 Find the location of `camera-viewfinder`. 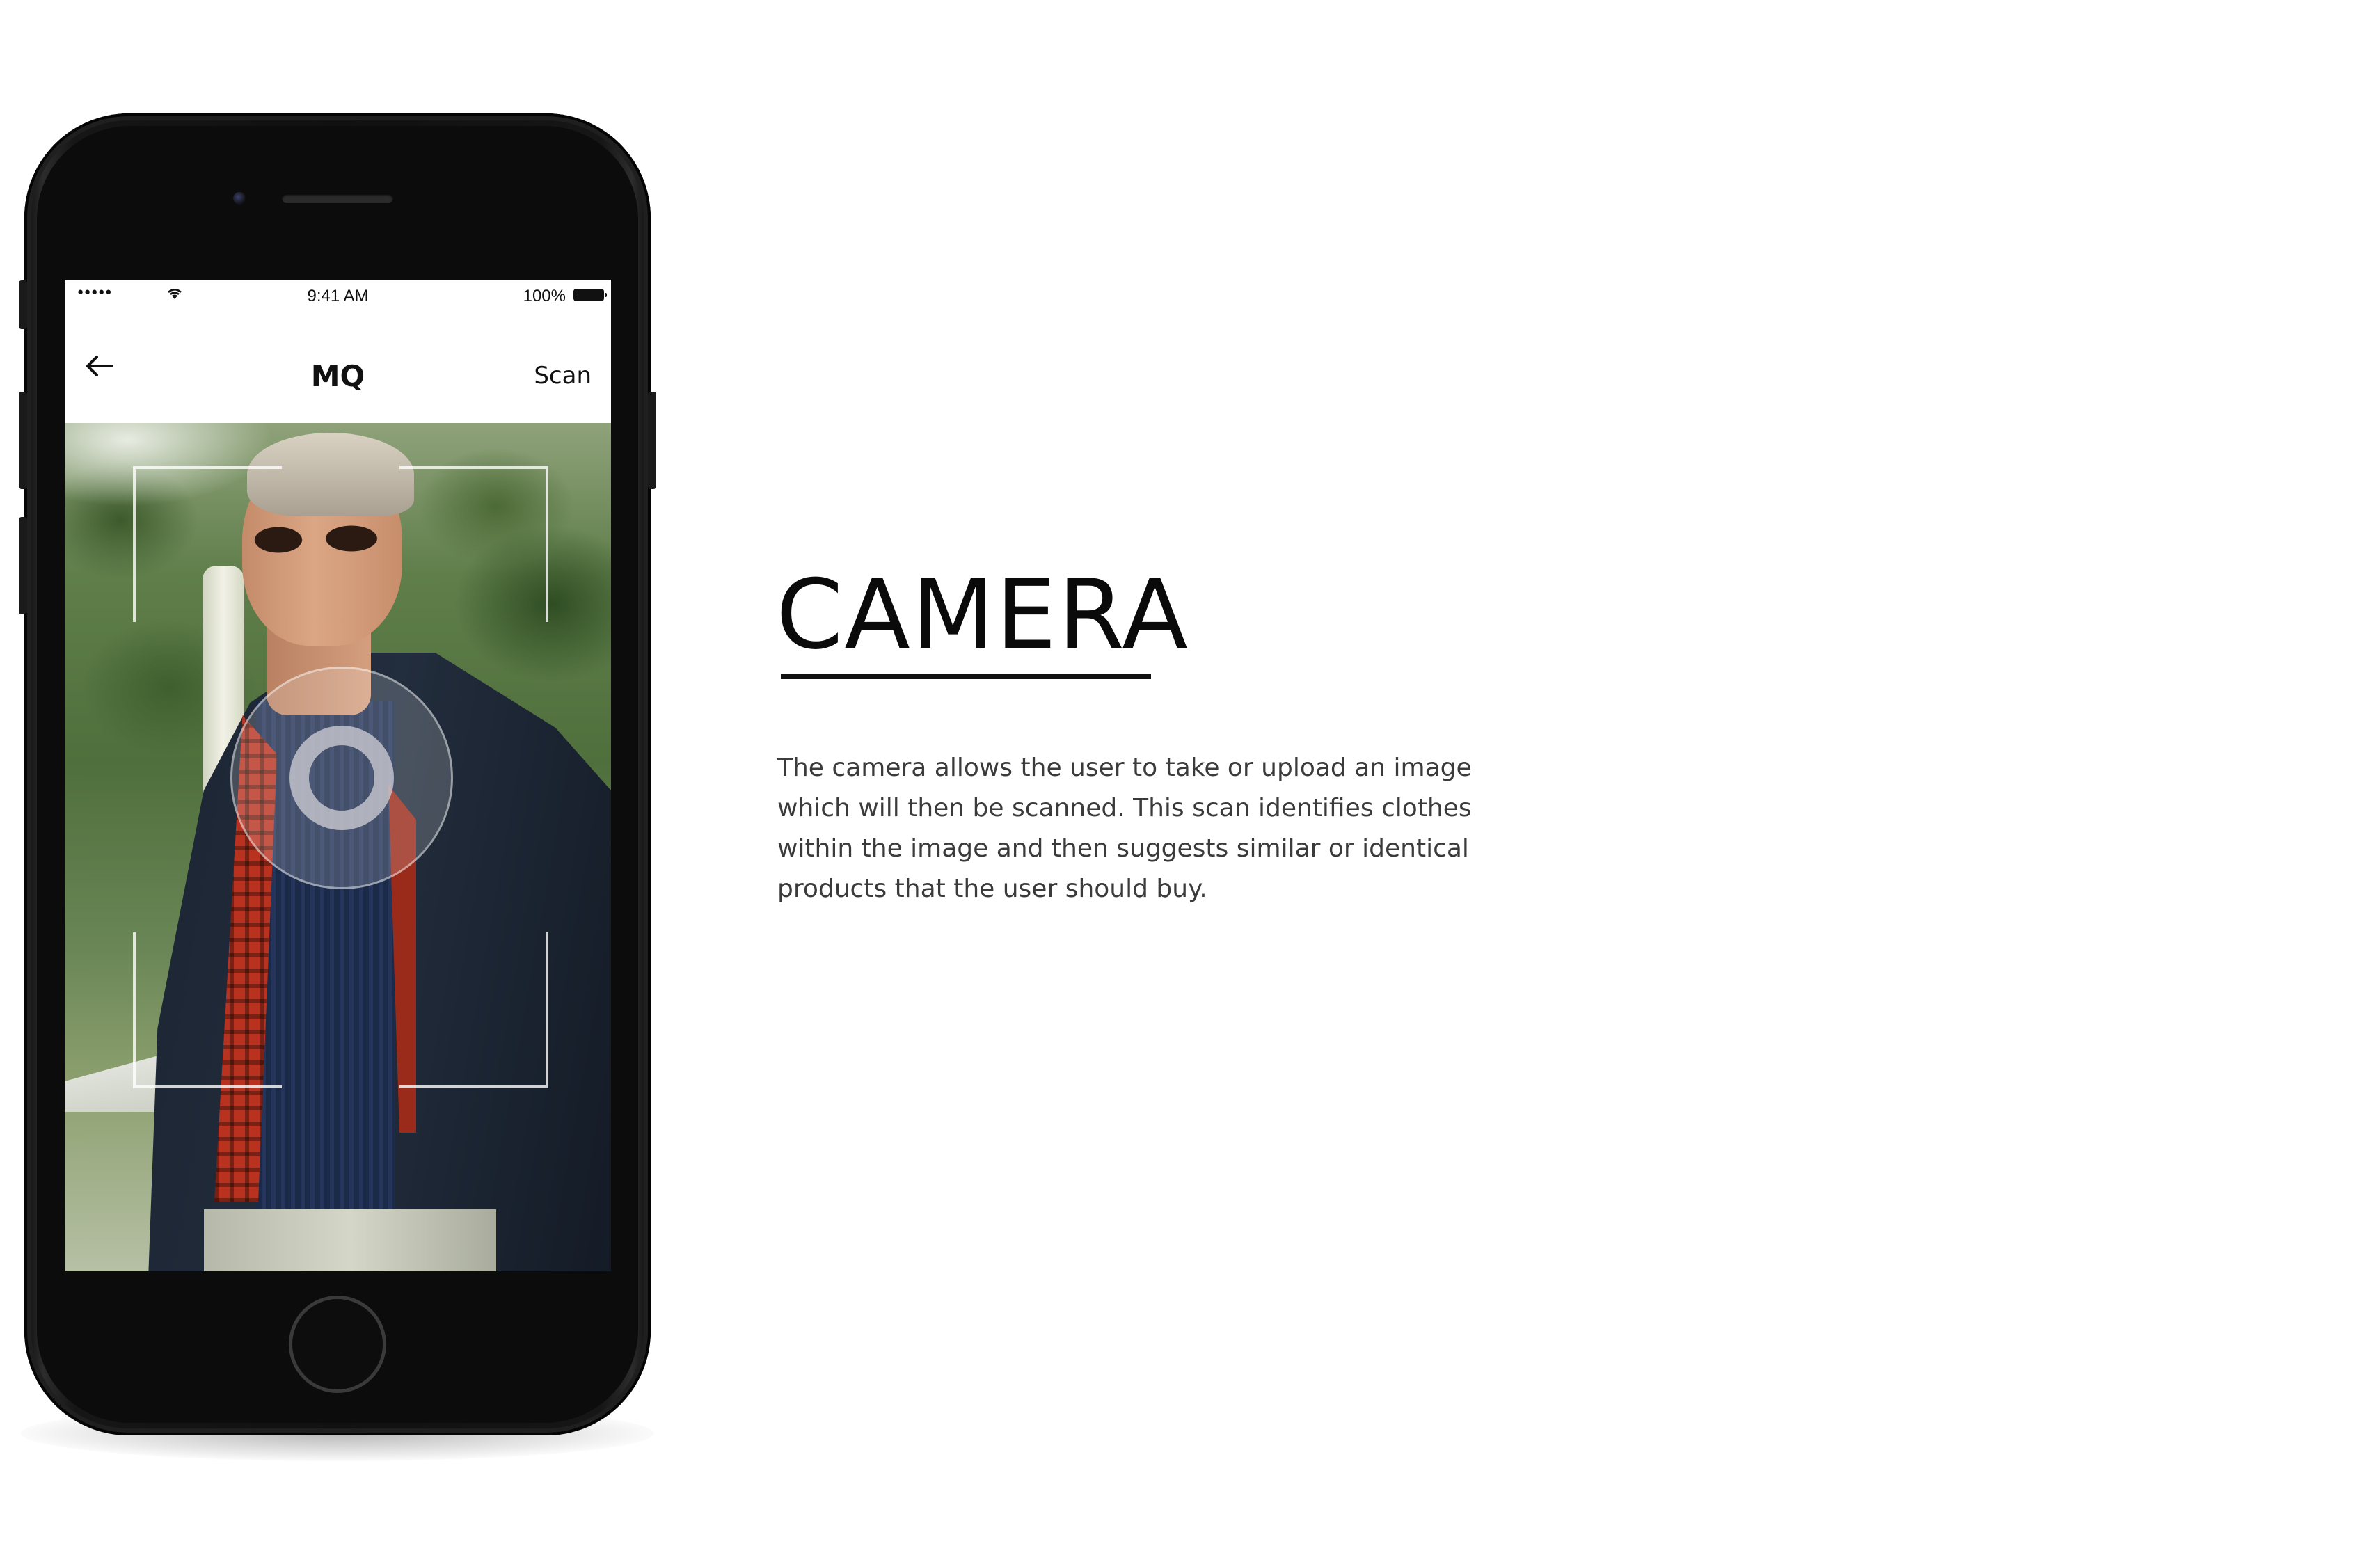

camera-viewfinder is located at coordinates (338, 847).